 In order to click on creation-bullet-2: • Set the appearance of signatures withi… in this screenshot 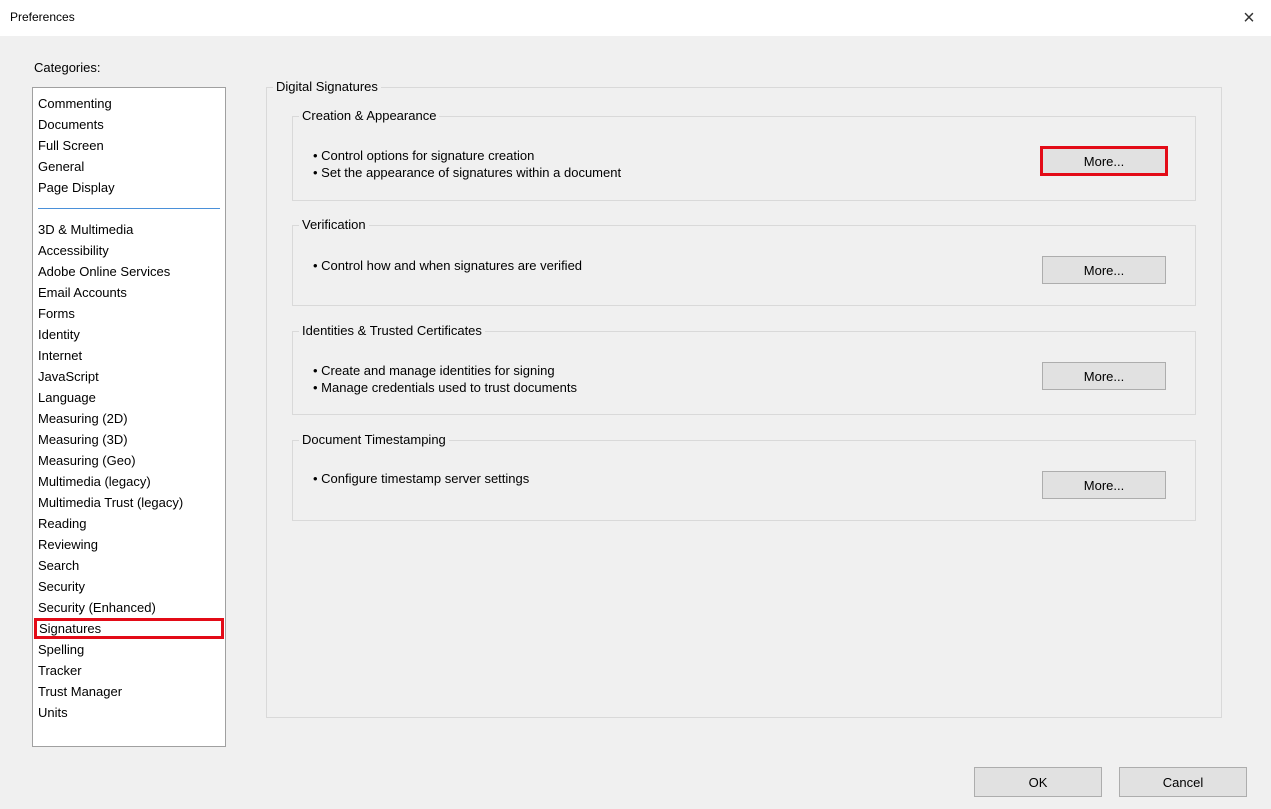, I will do `click(467, 172)`.